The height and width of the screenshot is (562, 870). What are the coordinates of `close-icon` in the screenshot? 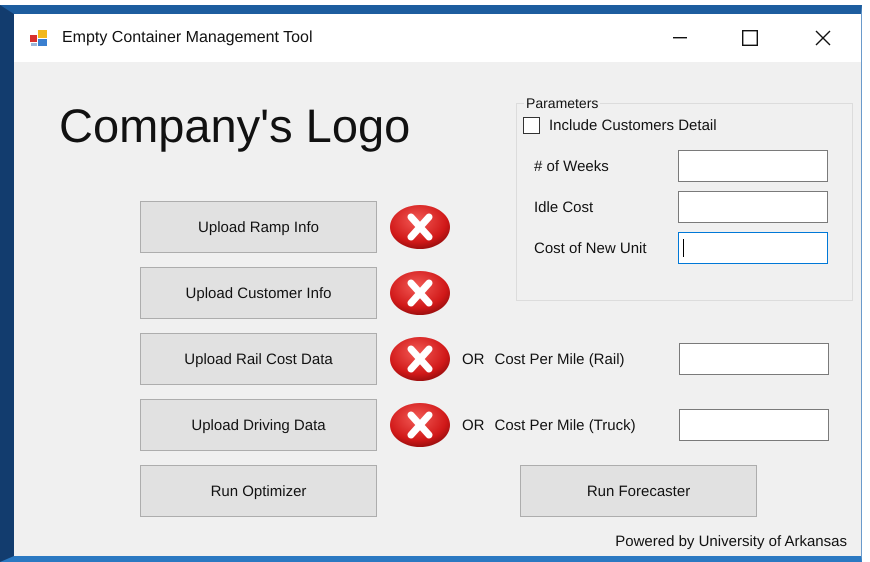 It's located at (823, 38).